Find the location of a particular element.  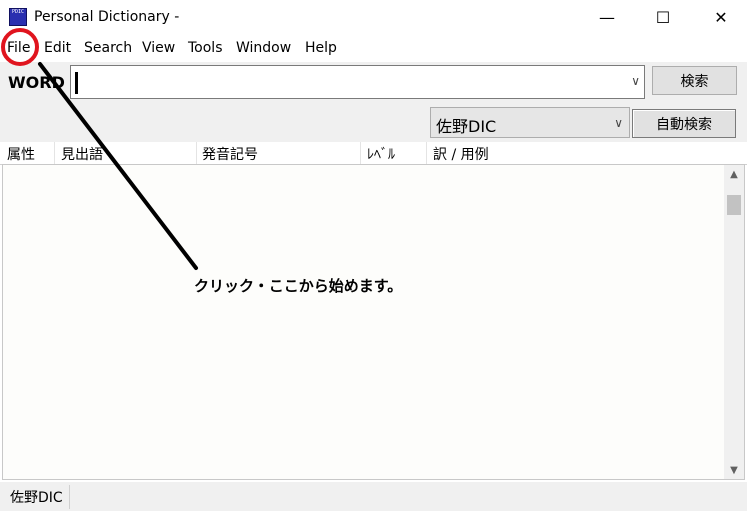

column-header-attribute: 属性 is located at coordinates (21, 154).